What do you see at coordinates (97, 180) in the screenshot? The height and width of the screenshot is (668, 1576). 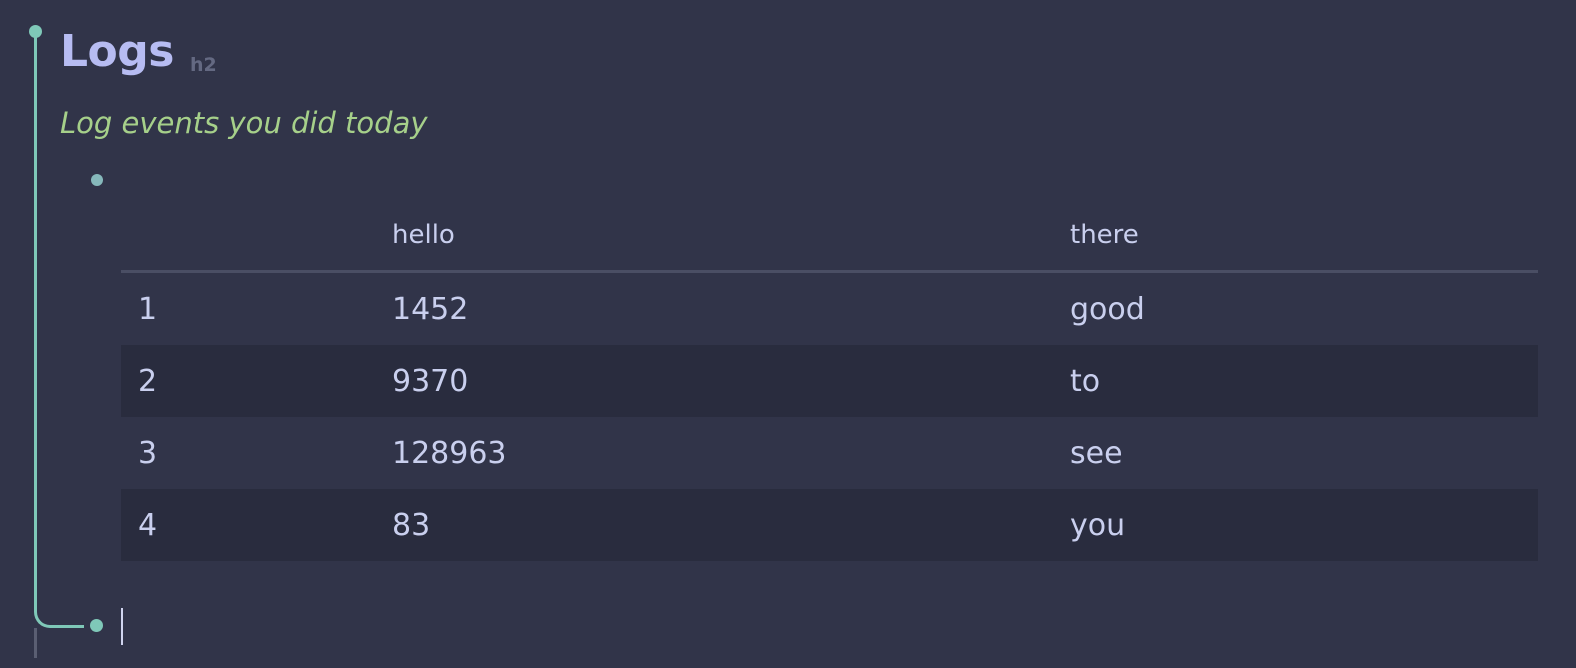 I see `block-bullet-table` at bounding box center [97, 180].